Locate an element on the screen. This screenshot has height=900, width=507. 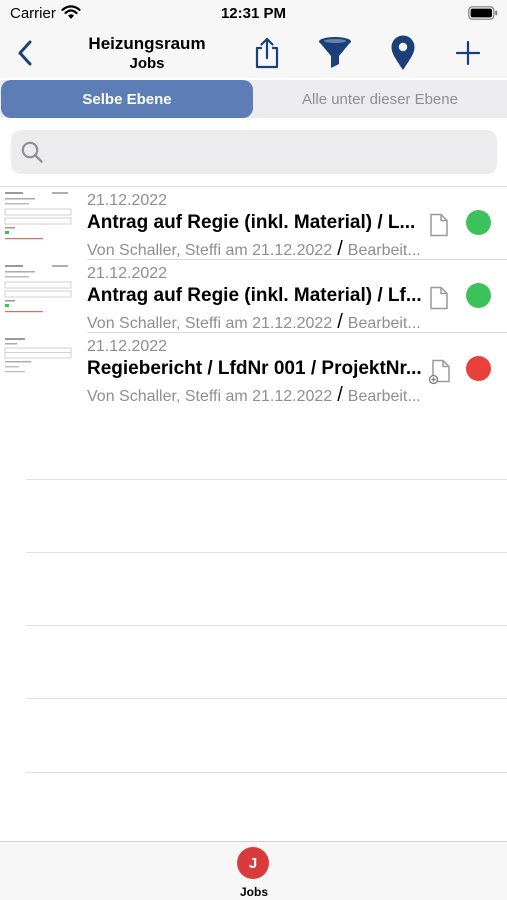
clock: 12:31 PM is located at coordinates (253, 13).